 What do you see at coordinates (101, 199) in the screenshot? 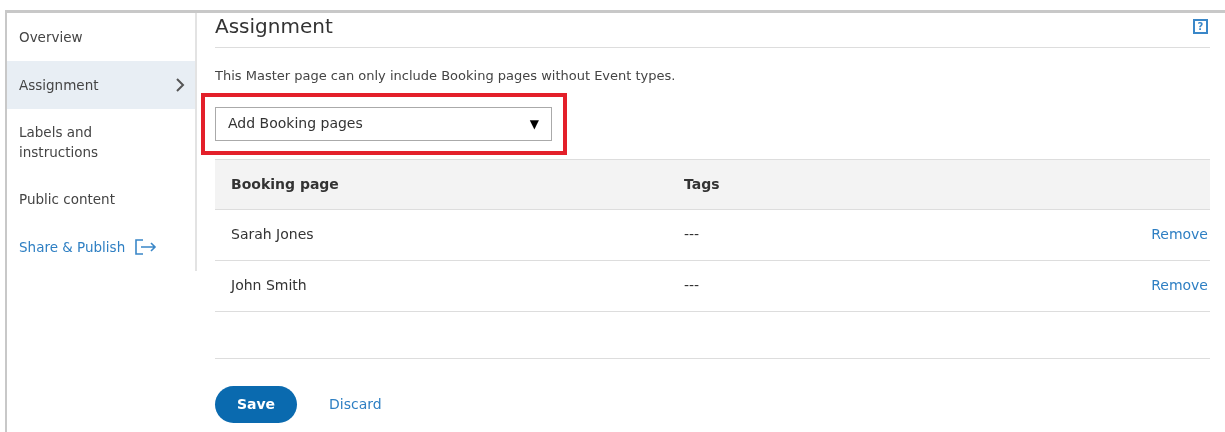
I see `sidebar-item: Public content` at bounding box center [101, 199].